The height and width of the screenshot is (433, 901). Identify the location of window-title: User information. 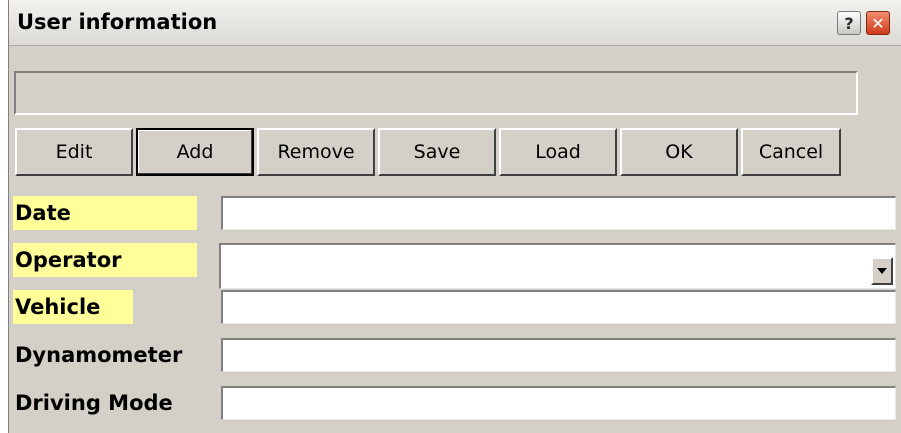
(117, 22).